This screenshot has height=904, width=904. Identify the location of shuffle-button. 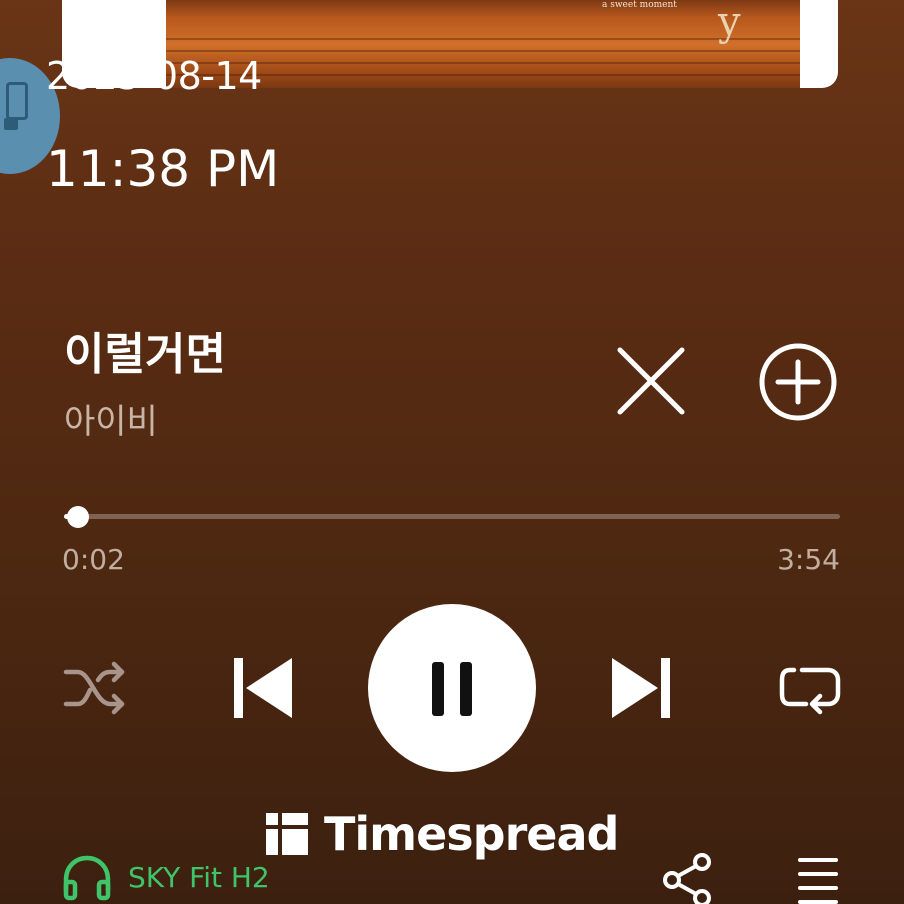
(95, 688).